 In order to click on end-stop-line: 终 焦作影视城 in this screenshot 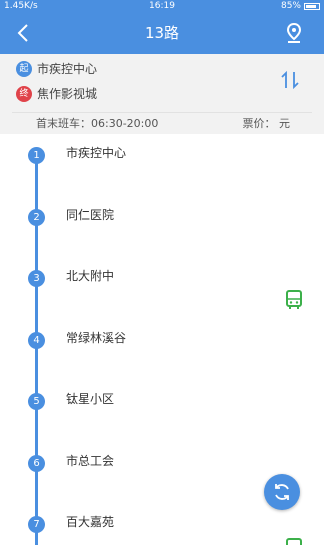, I will do `click(56, 93)`.